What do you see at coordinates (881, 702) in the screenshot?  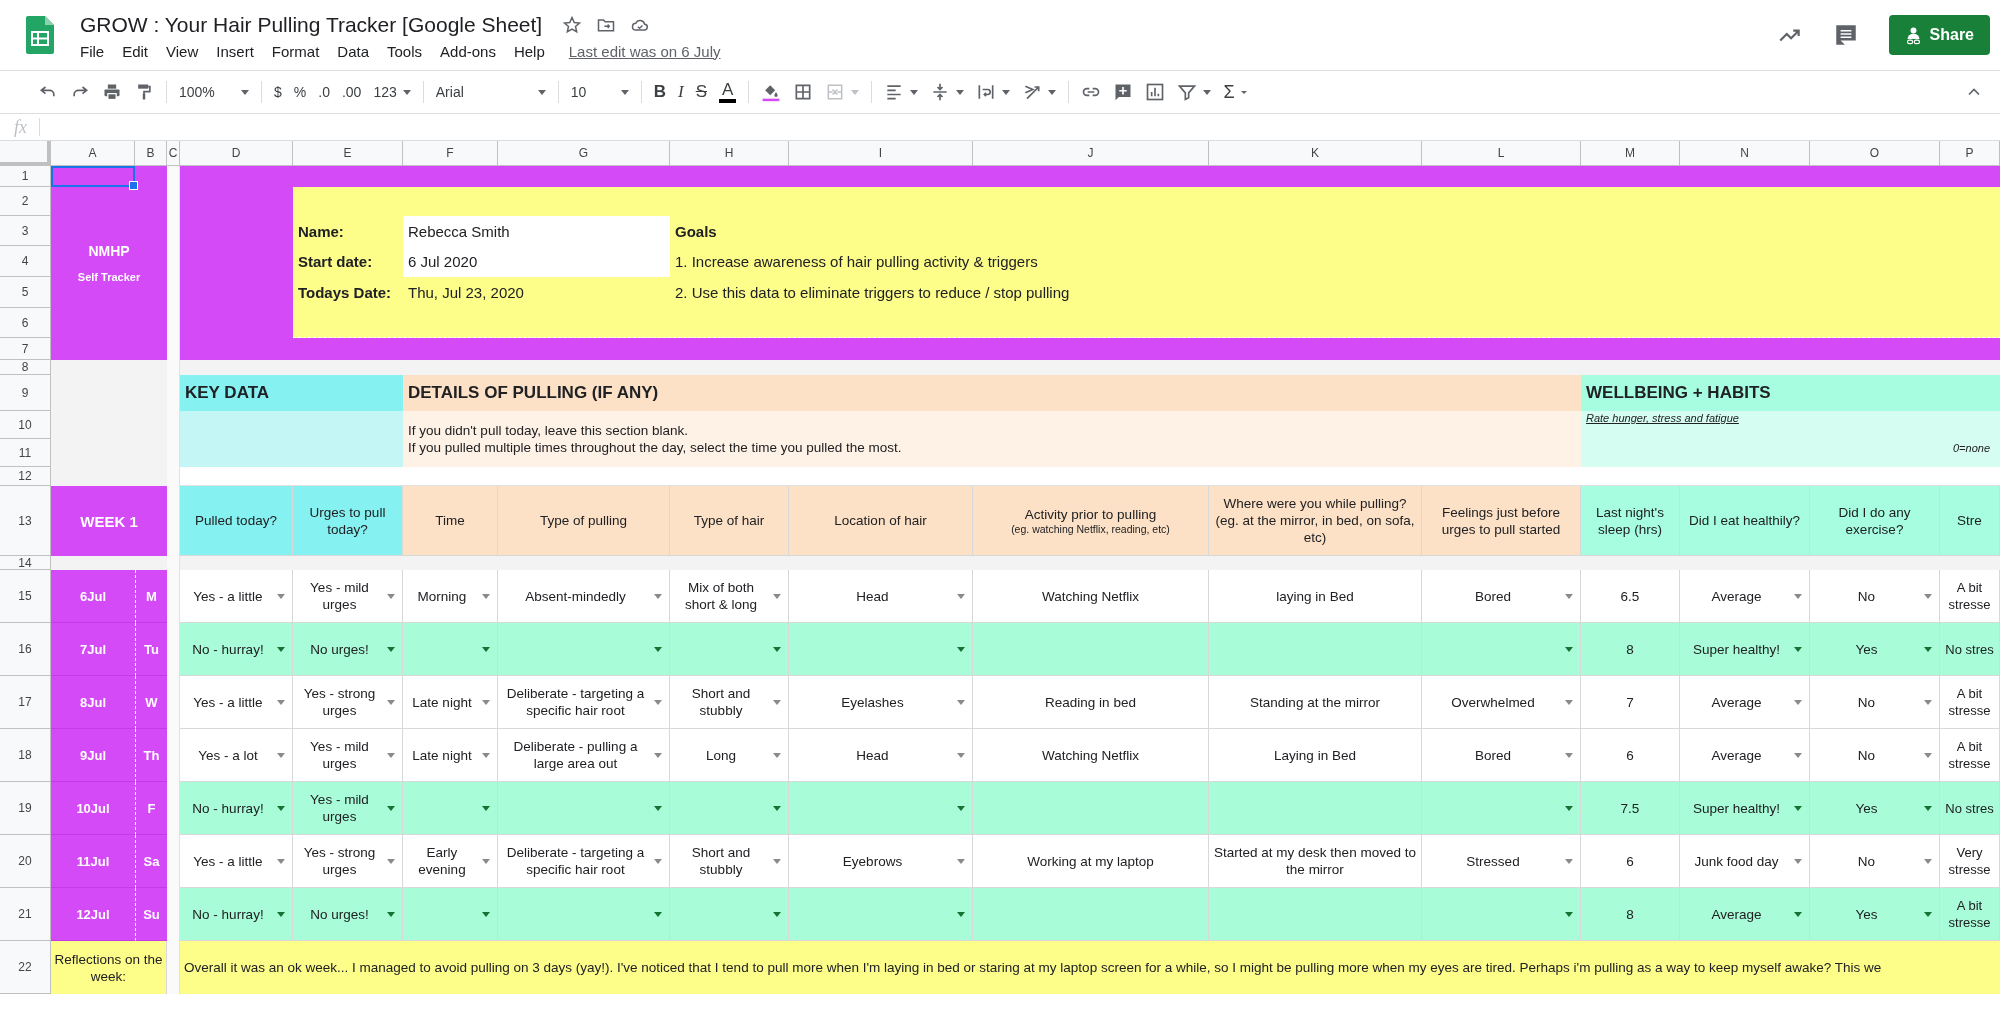 I see `dropdown-cell: Eyelashes` at bounding box center [881, 702].